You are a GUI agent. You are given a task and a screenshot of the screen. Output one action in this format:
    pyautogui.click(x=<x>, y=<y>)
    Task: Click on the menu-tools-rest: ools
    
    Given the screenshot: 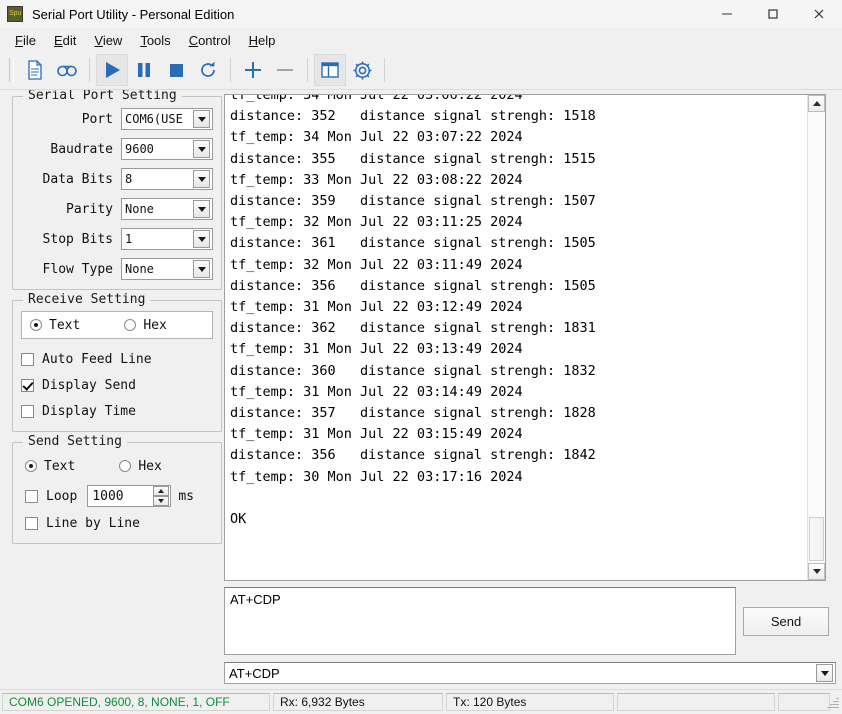 What is the action you would take?
    pyautogui.click(x=158, y=40)
    